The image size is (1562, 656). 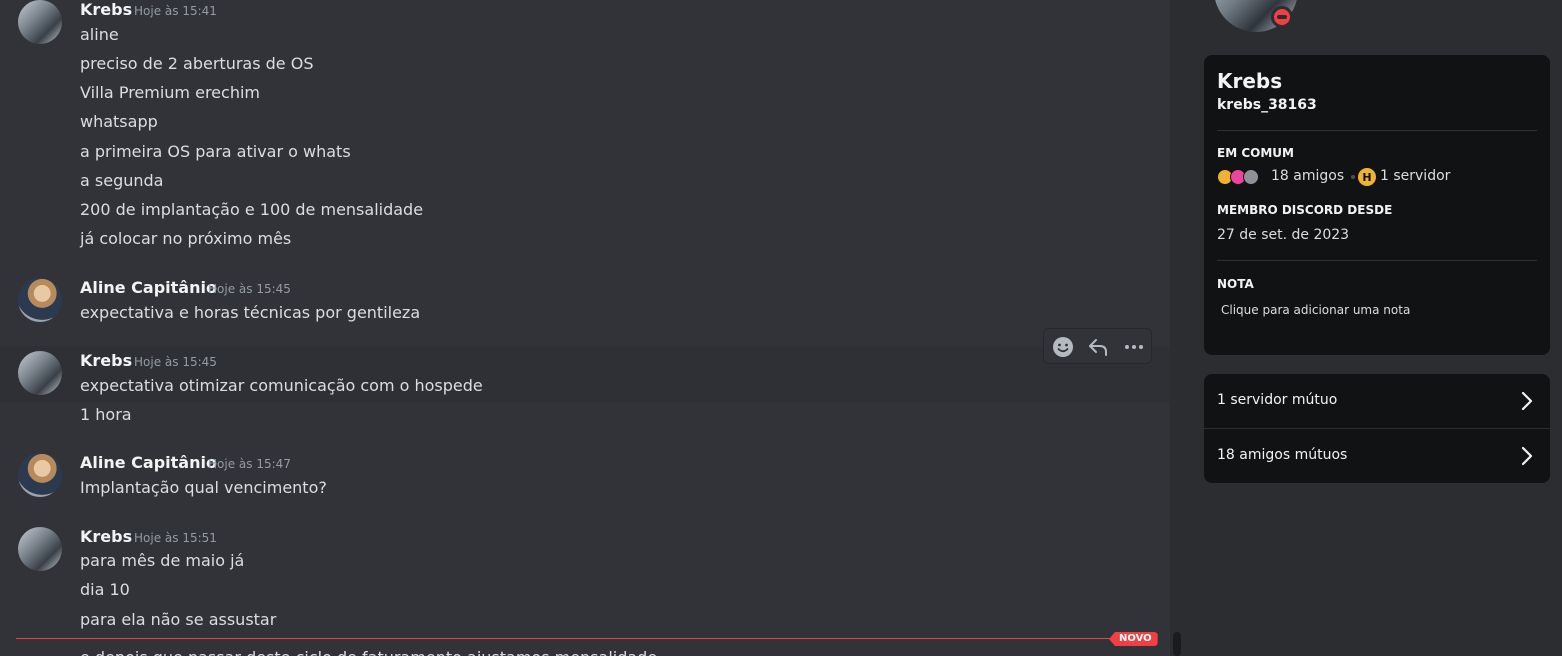 I want to click on reply-button, so click(x=1098, y=347).